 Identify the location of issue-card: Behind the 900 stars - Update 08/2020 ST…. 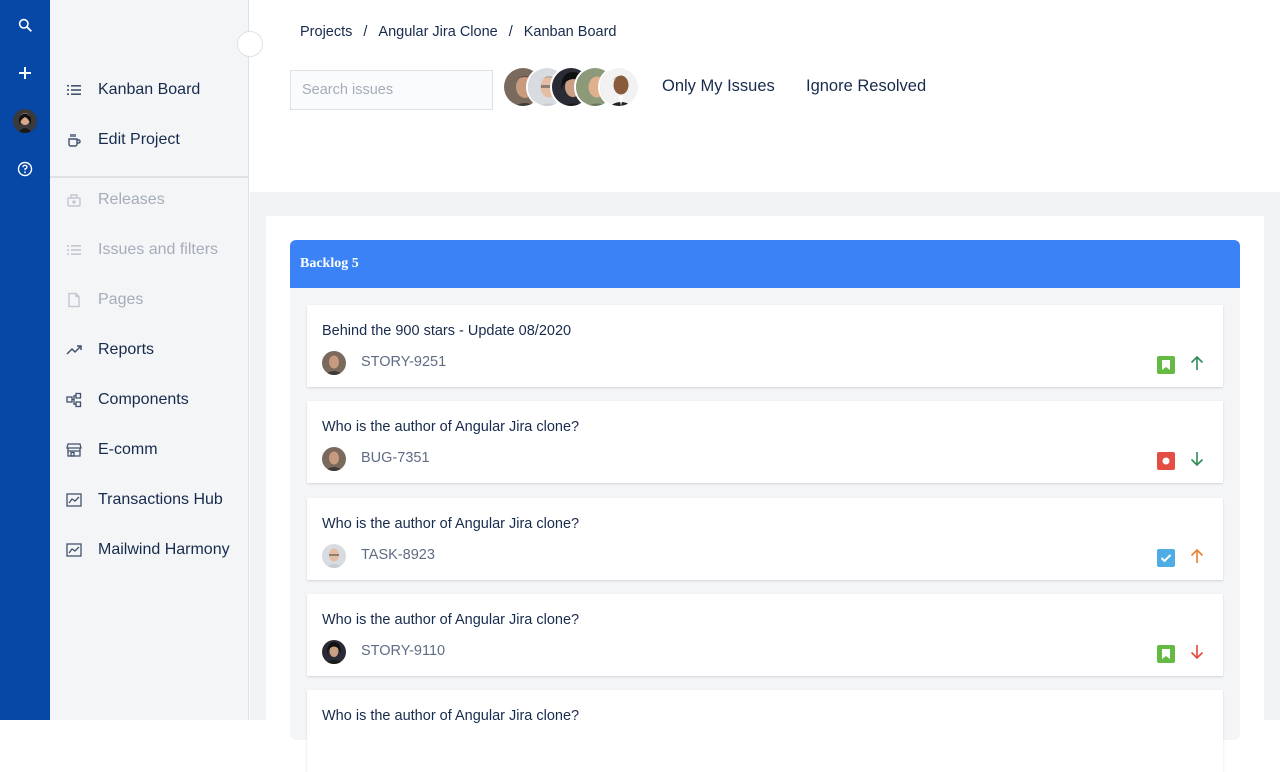
(765, 346).